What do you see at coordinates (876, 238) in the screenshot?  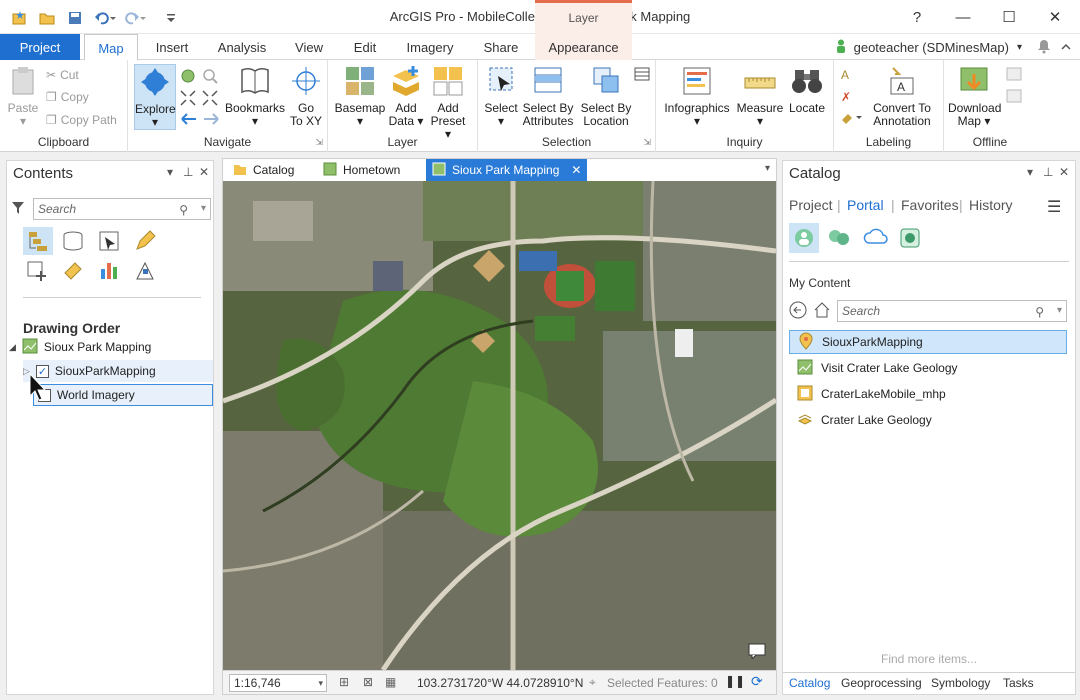 I see `cloud-icon` at bounding box center [876, 238].